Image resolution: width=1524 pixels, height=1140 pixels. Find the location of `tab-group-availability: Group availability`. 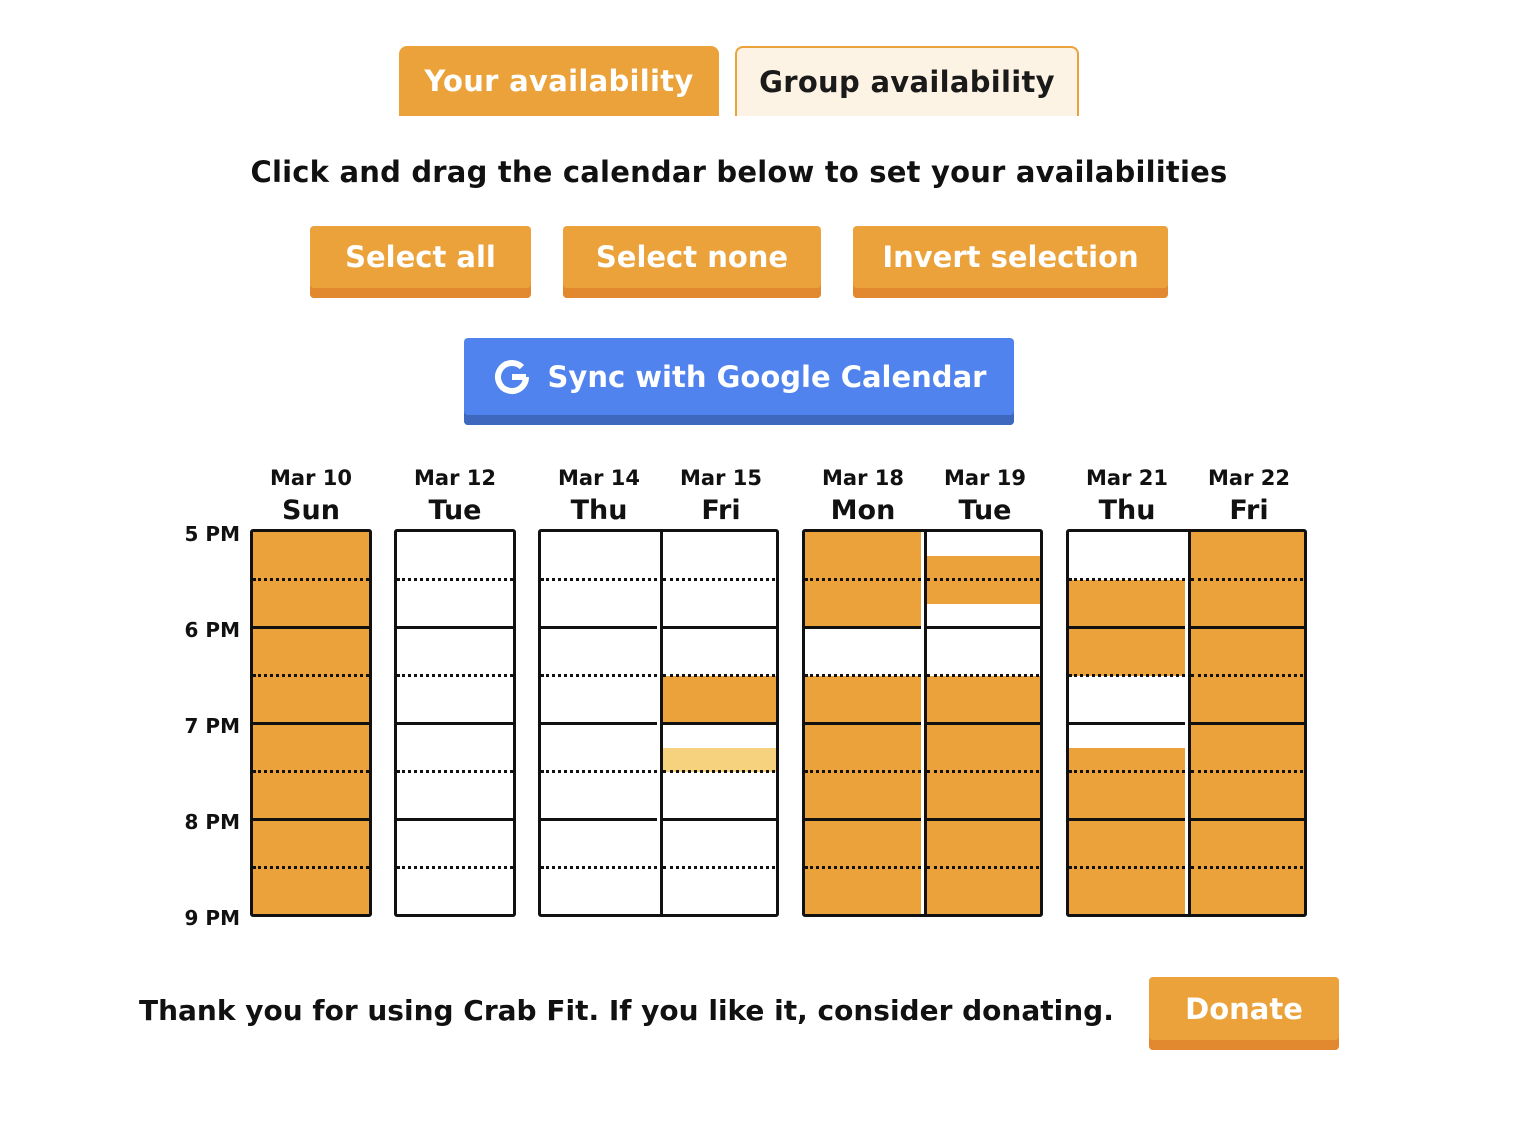

tab-group-availability: Group availability is located at coordinates (907, 81).